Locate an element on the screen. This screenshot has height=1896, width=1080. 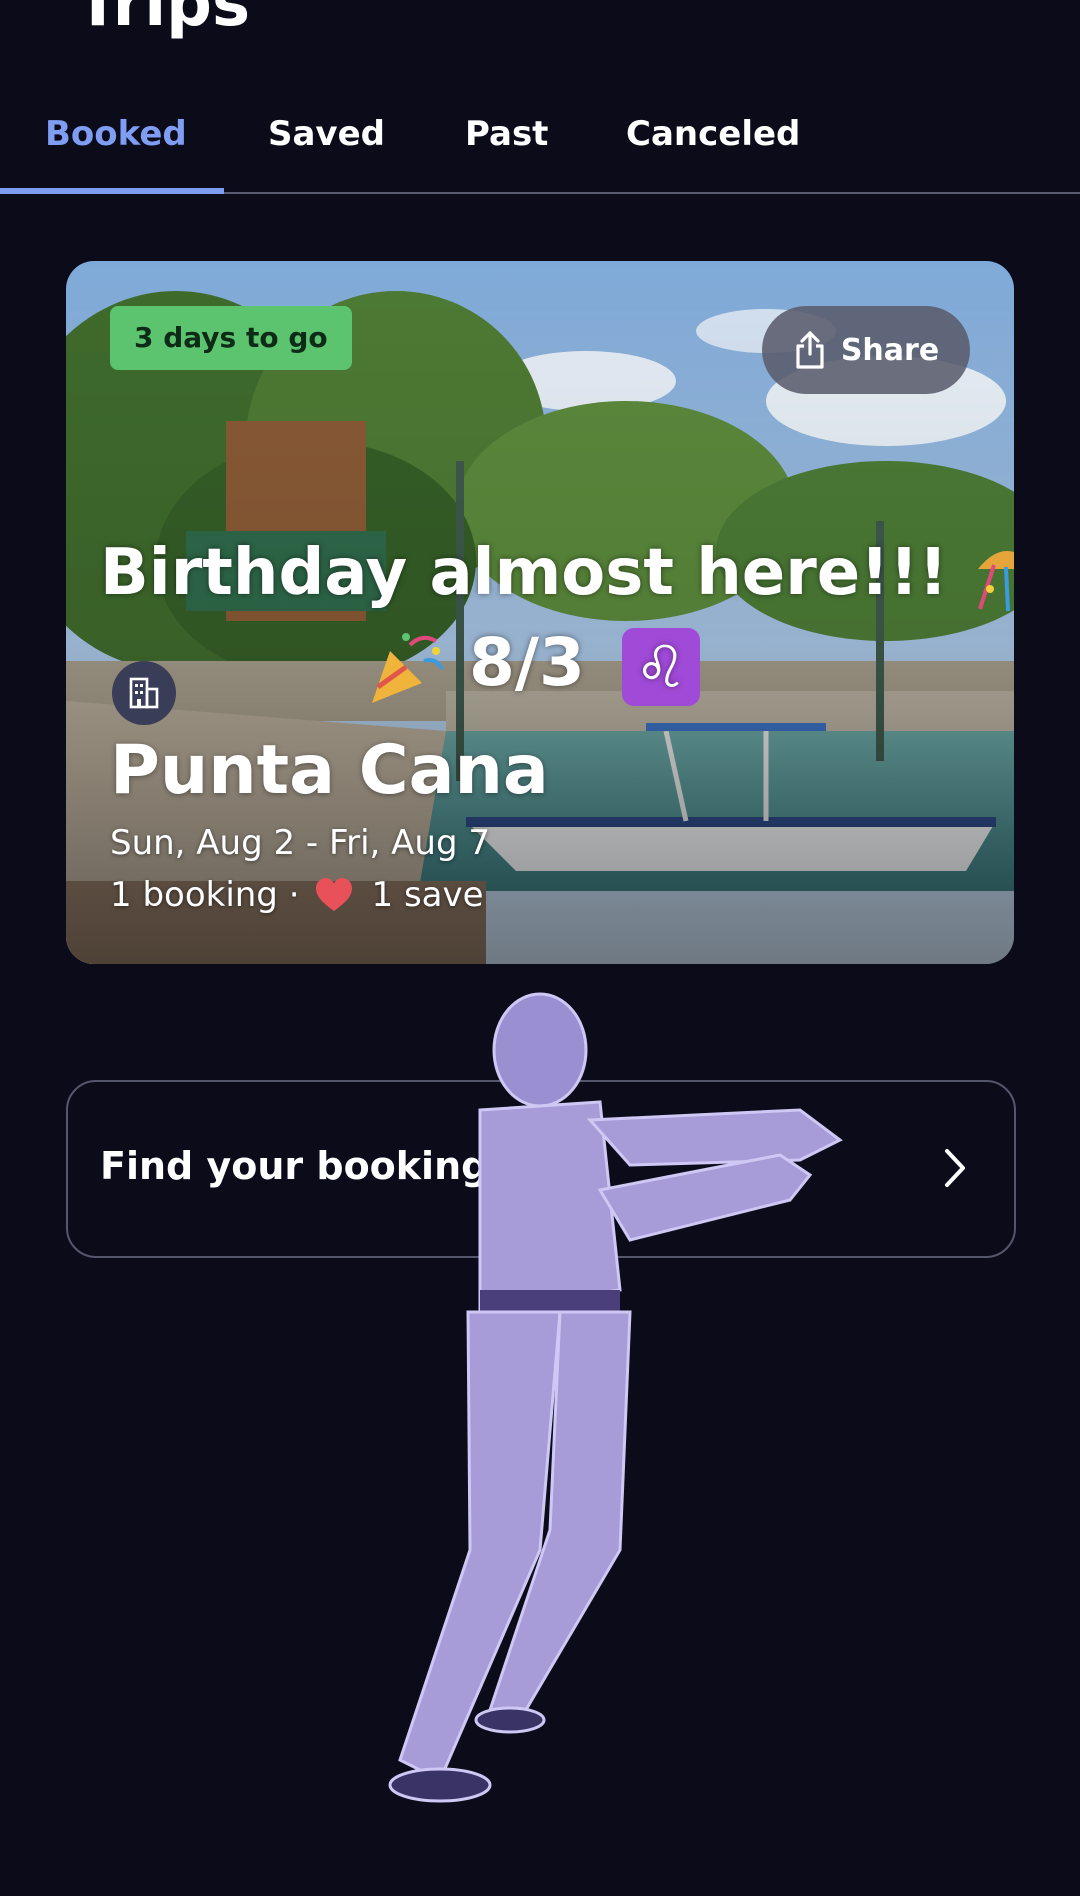
story-caption-line1: Birthday almost here!!! is located at coordinates (557, 574).